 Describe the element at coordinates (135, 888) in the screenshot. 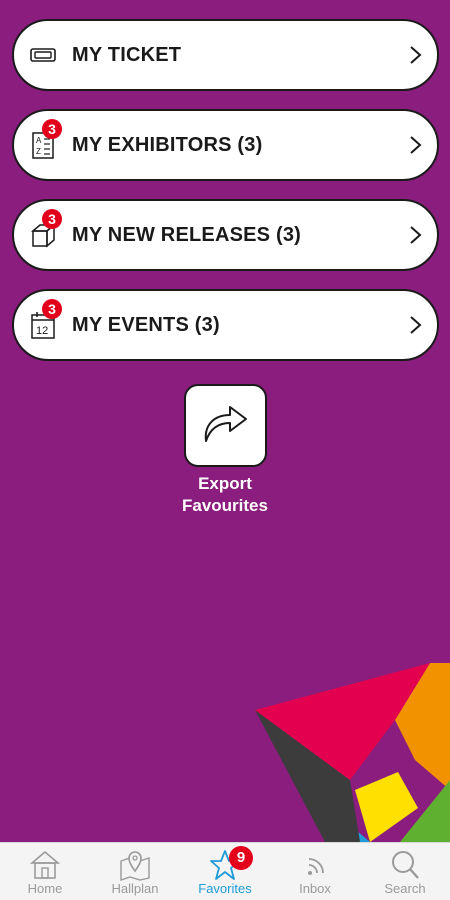

I see `tab-hallplan-label: Hallplan` at that location.